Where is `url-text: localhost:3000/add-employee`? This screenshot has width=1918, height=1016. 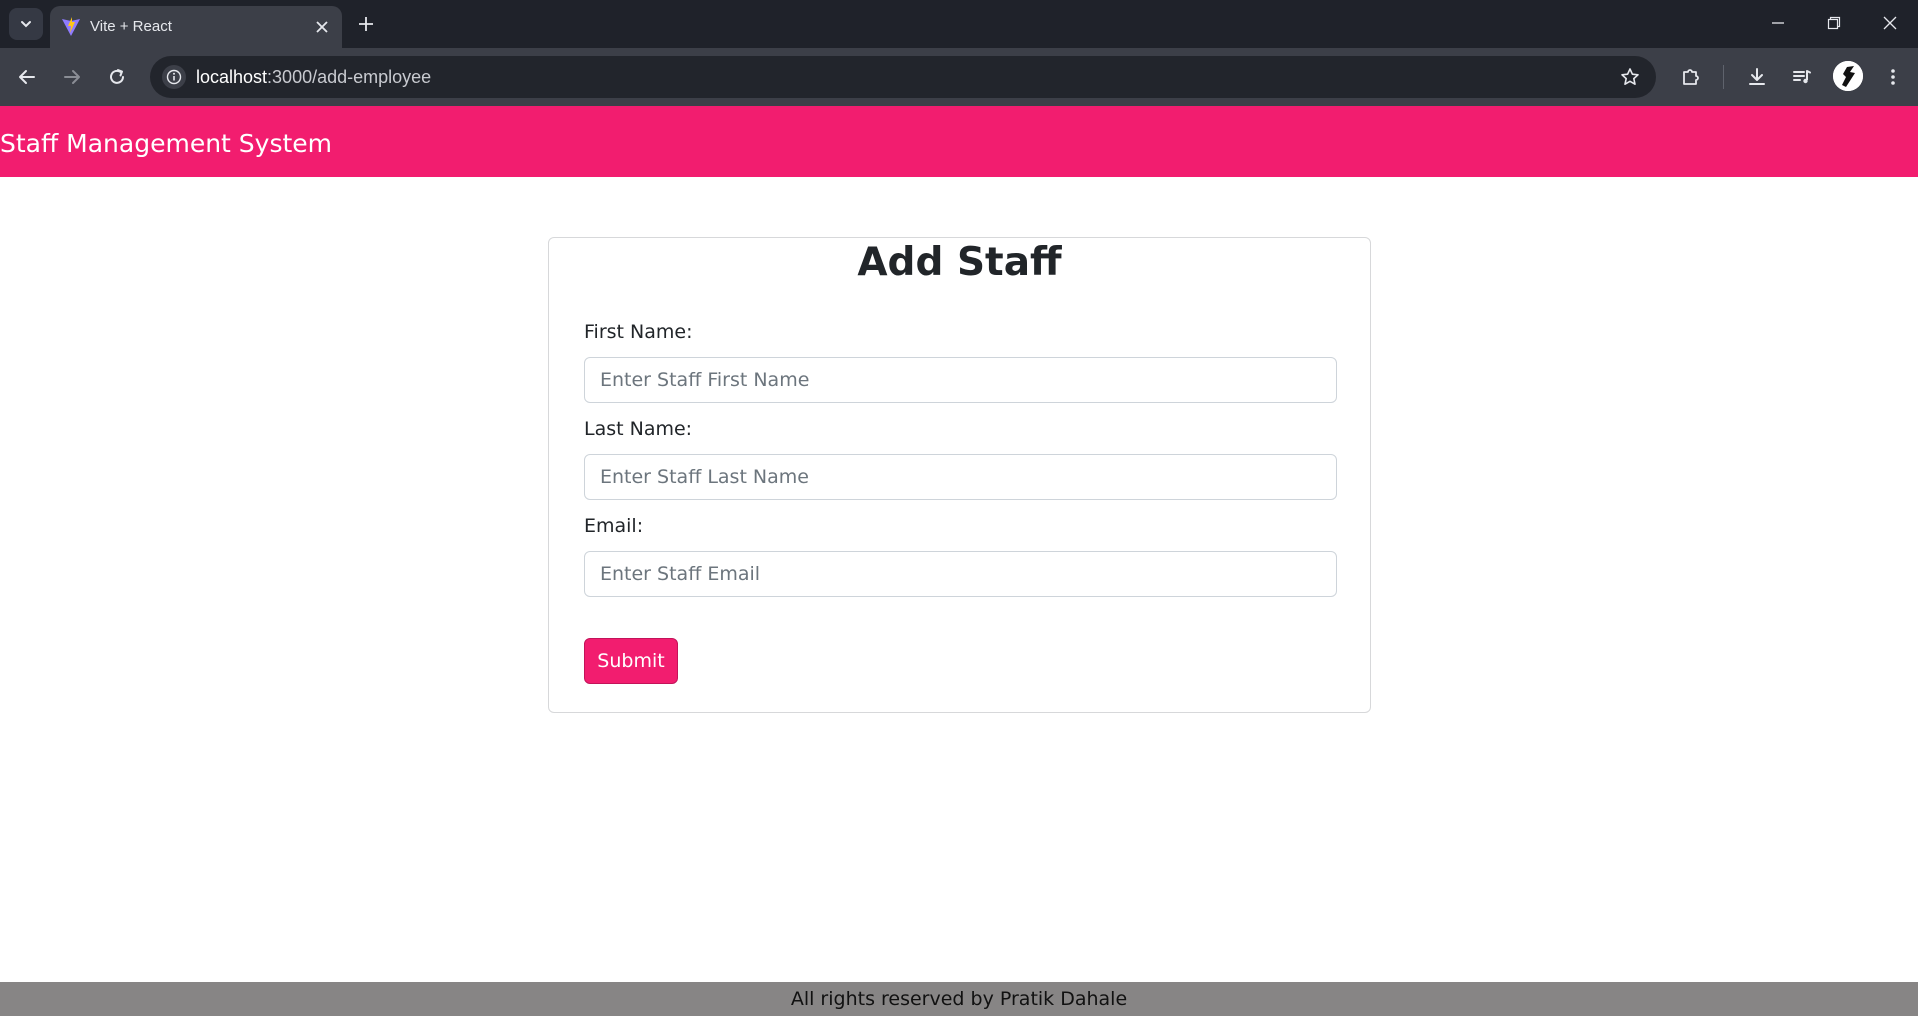 url-text: localhost:3000/add-employee is located at coordinates (313, 77).